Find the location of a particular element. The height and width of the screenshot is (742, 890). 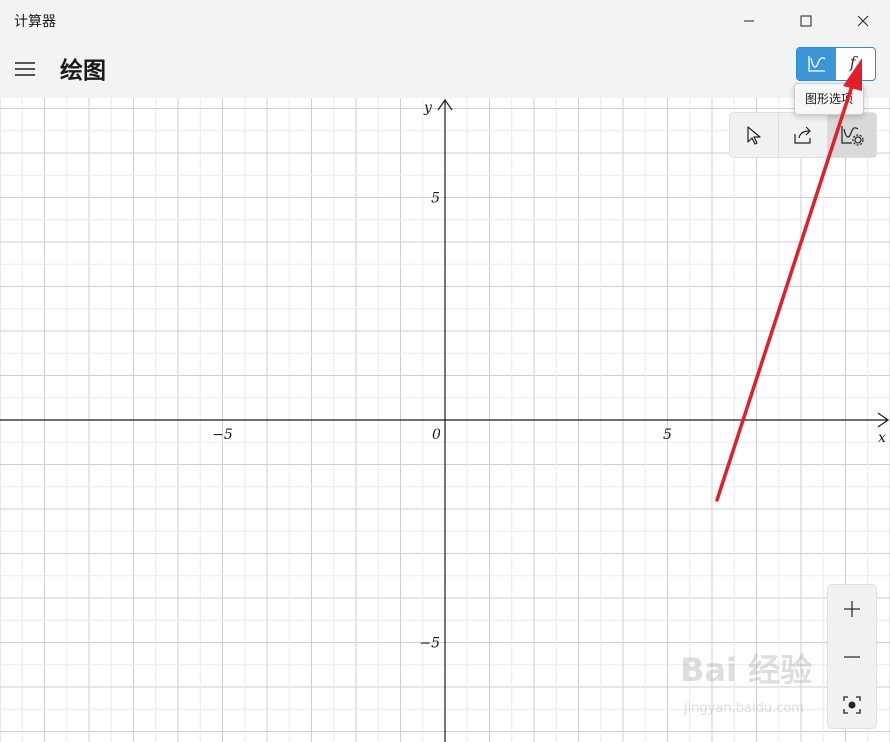

maximize-button is located at coordinates (806, 21).